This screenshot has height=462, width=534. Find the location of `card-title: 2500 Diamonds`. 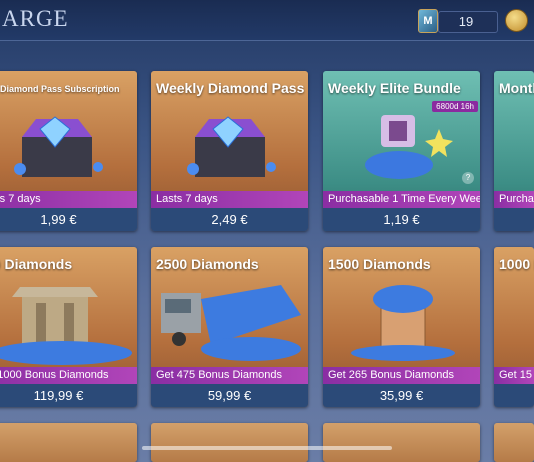

card-title: 2500 Diamonds is located at coordinates (207, 264).